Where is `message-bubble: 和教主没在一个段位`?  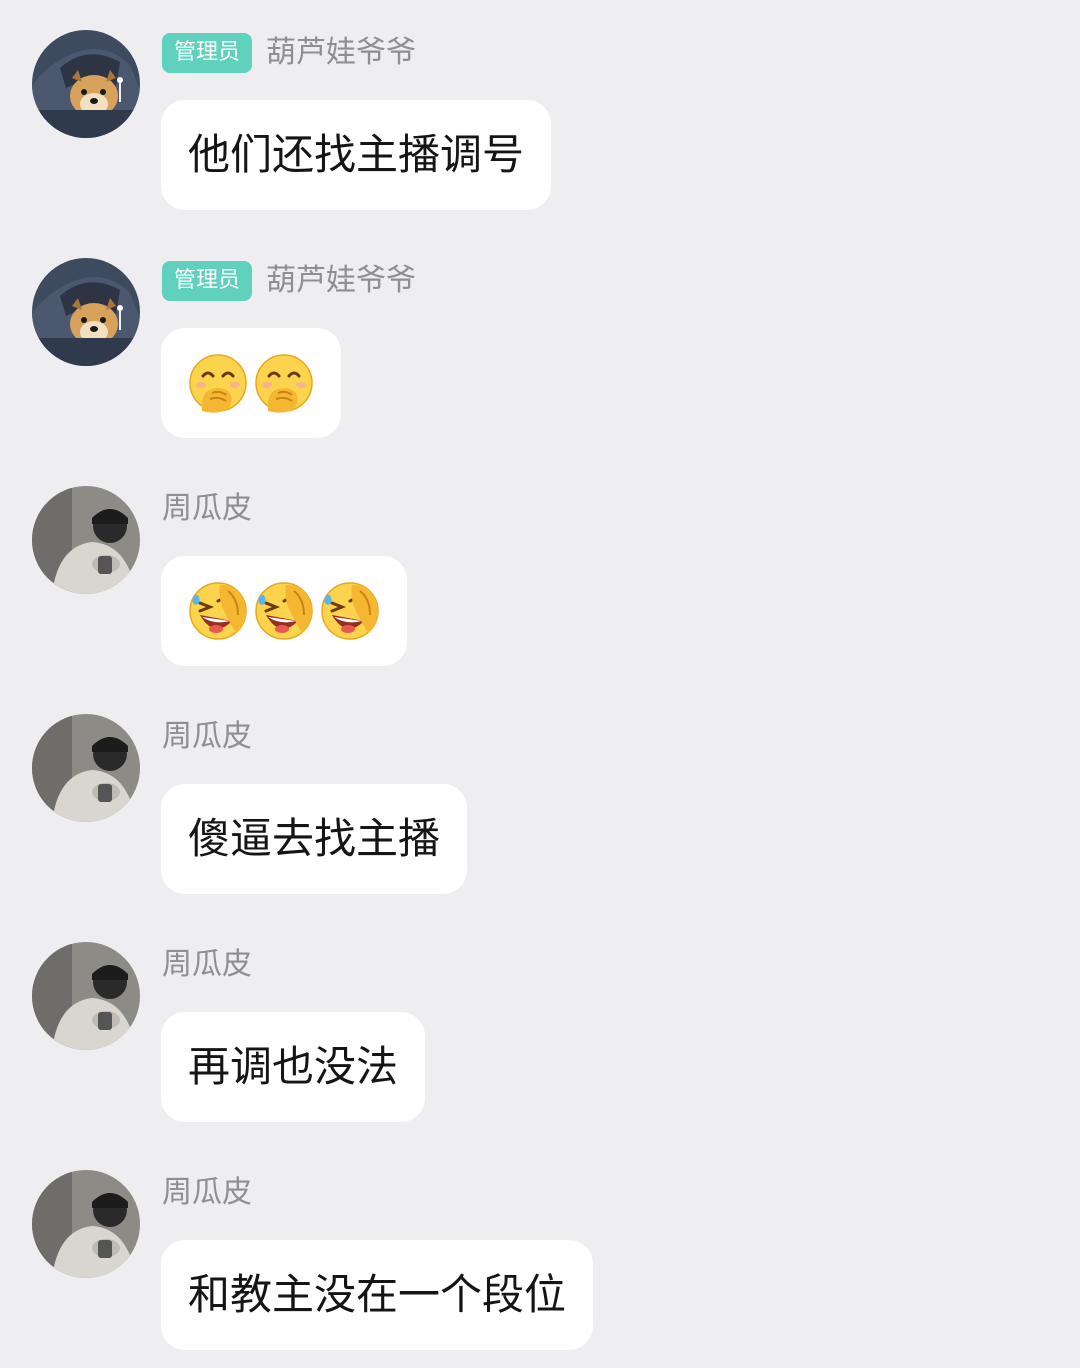 message-bubble: 和教主没在一个段位 is located at coordinates (377, 1295).